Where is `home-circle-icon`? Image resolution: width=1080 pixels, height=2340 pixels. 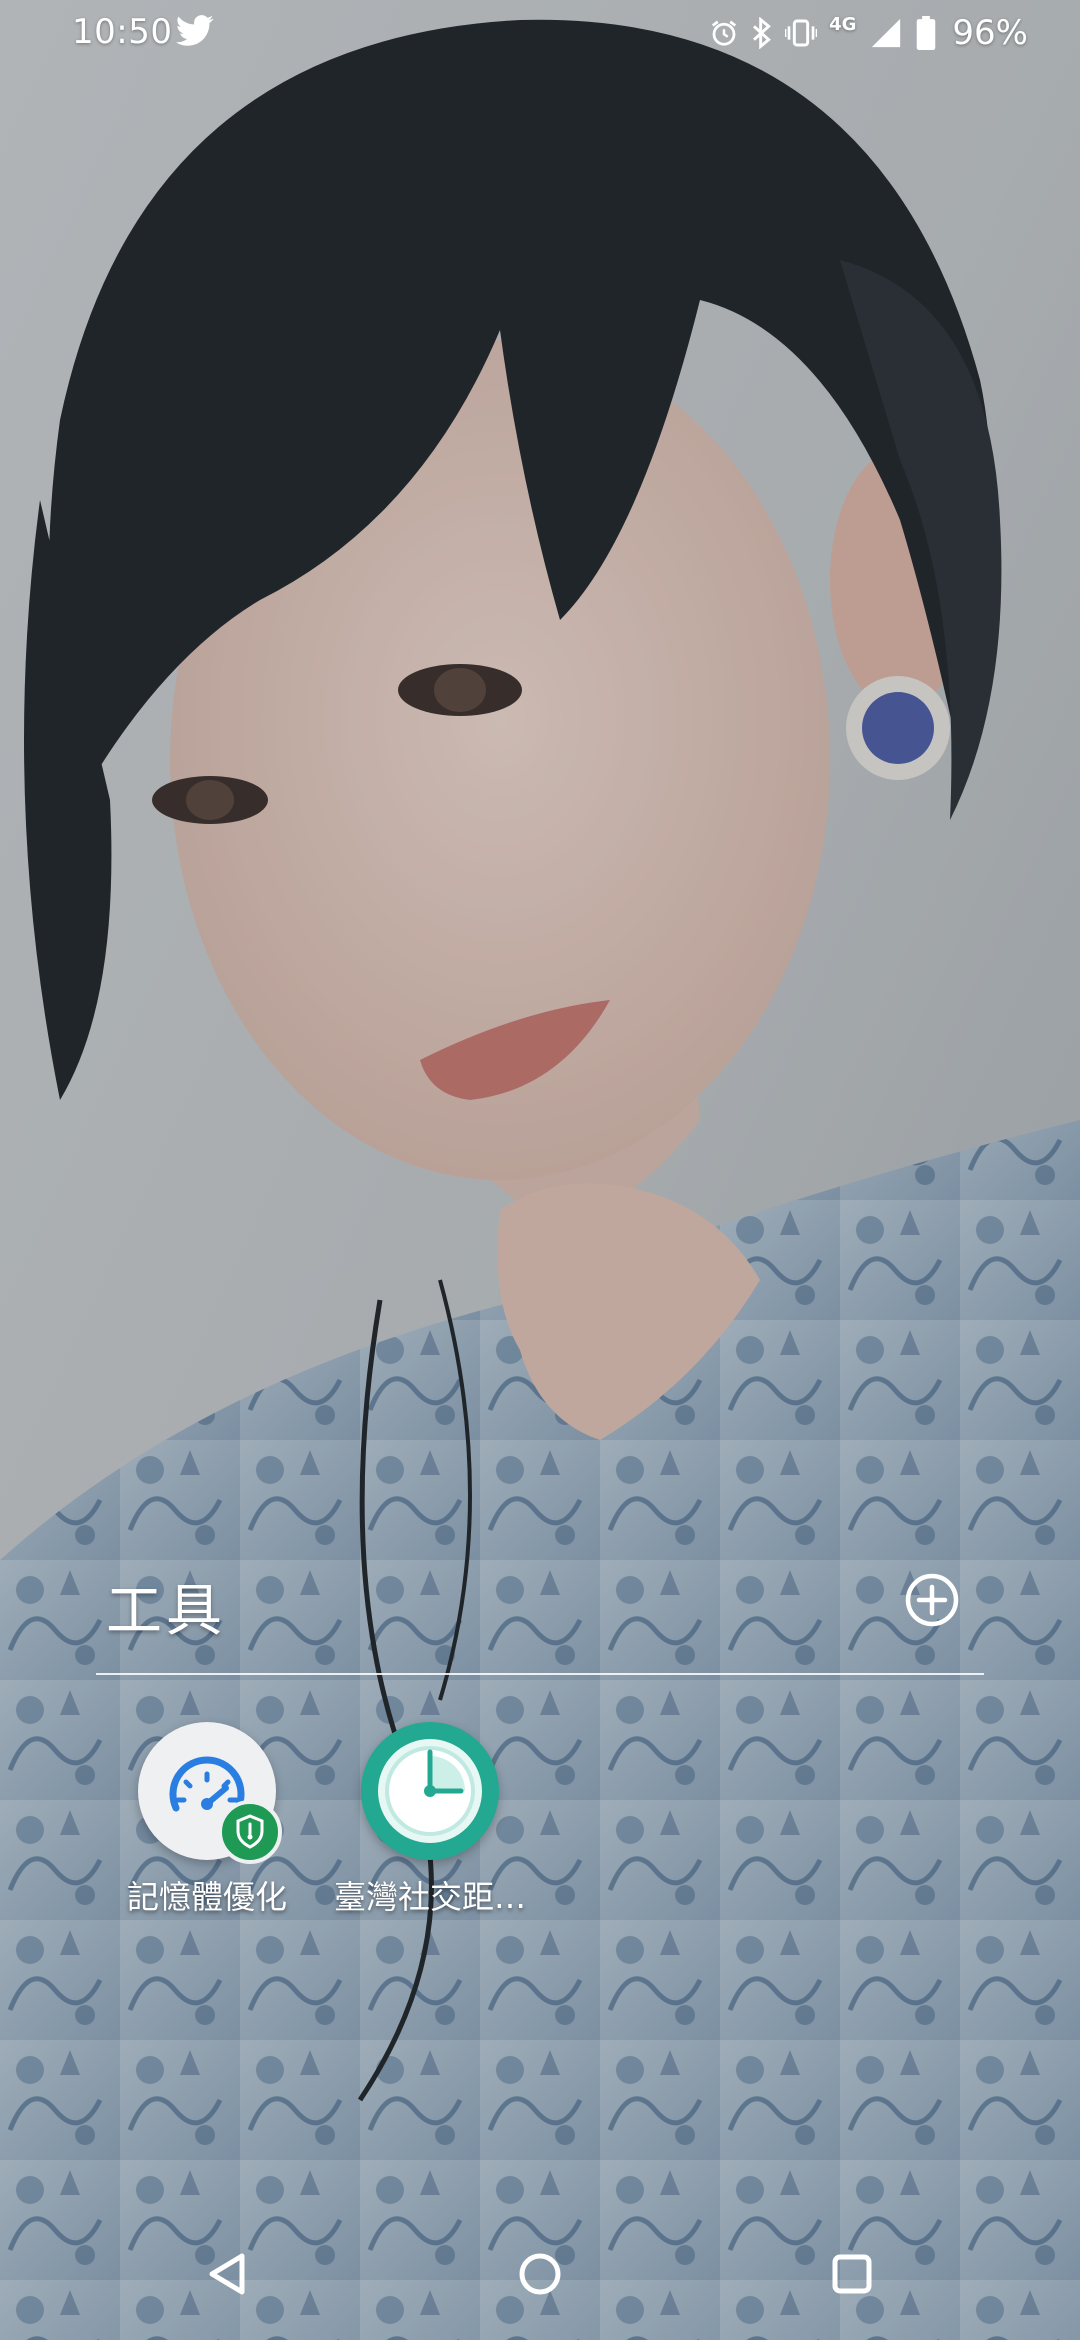 home-circle-icon is located at coordinates (540, 2274).